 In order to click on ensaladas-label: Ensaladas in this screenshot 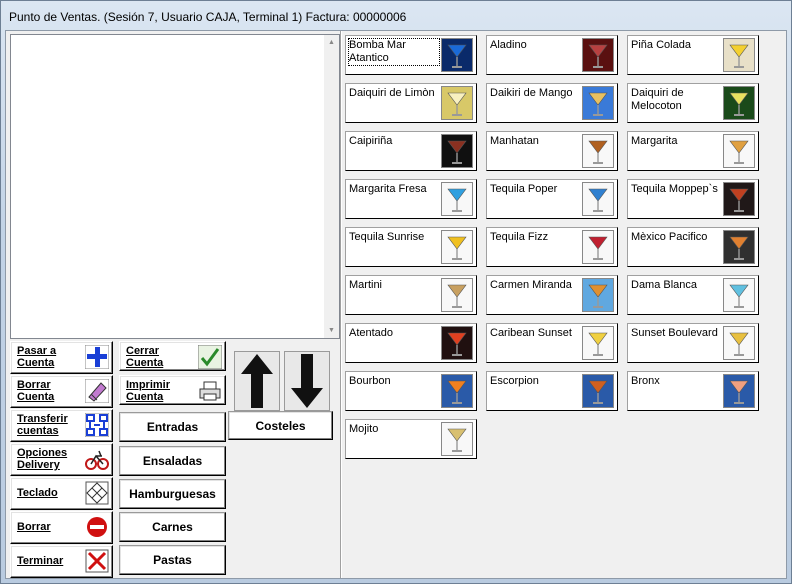, I will do `click(172, 461)`.